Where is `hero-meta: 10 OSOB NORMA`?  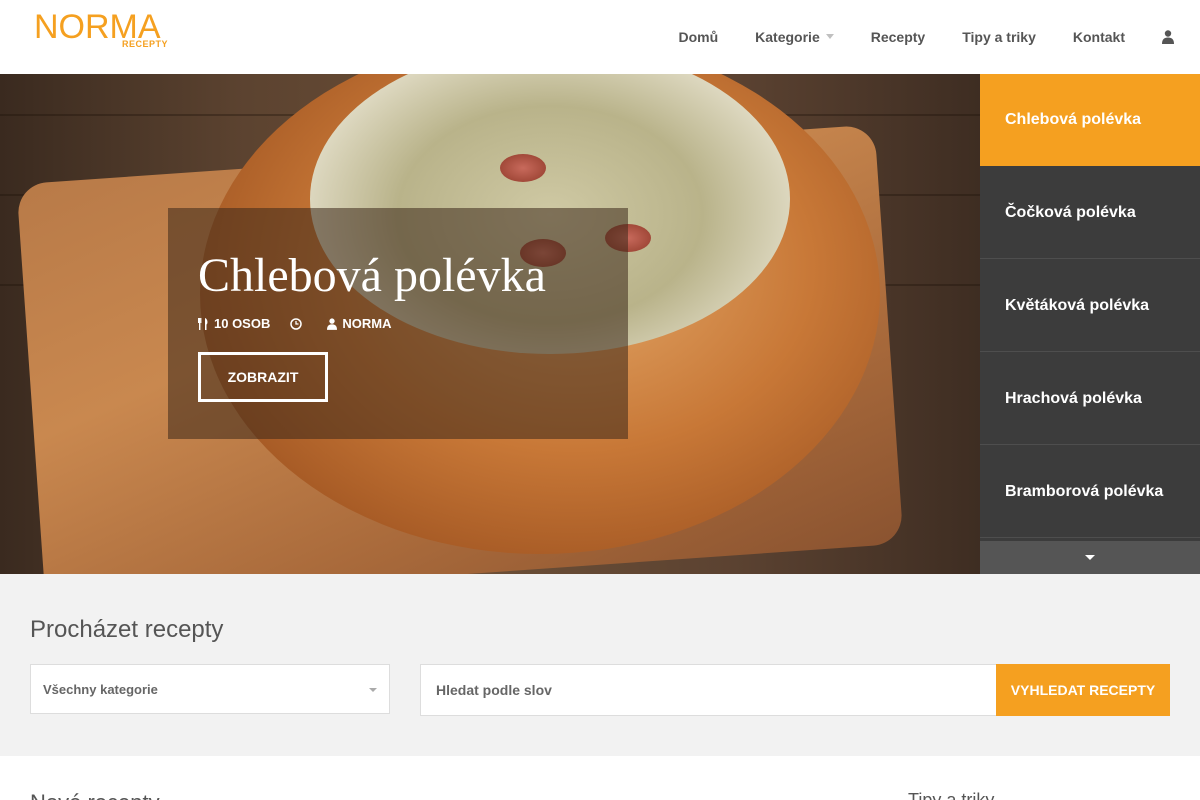 hero-meta: 10 OSOB NORMA is located at coordinates (304, 323).